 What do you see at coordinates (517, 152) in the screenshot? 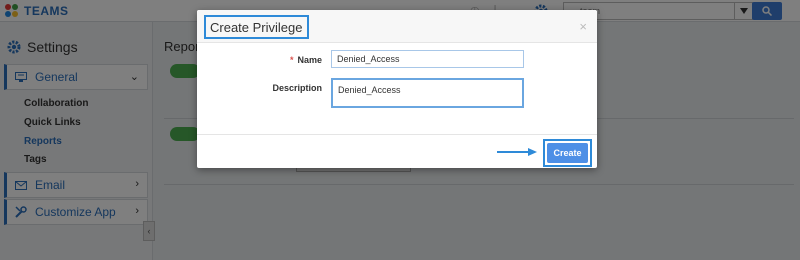
I see `arrow-right-icon` at bounding box center [517, 152].